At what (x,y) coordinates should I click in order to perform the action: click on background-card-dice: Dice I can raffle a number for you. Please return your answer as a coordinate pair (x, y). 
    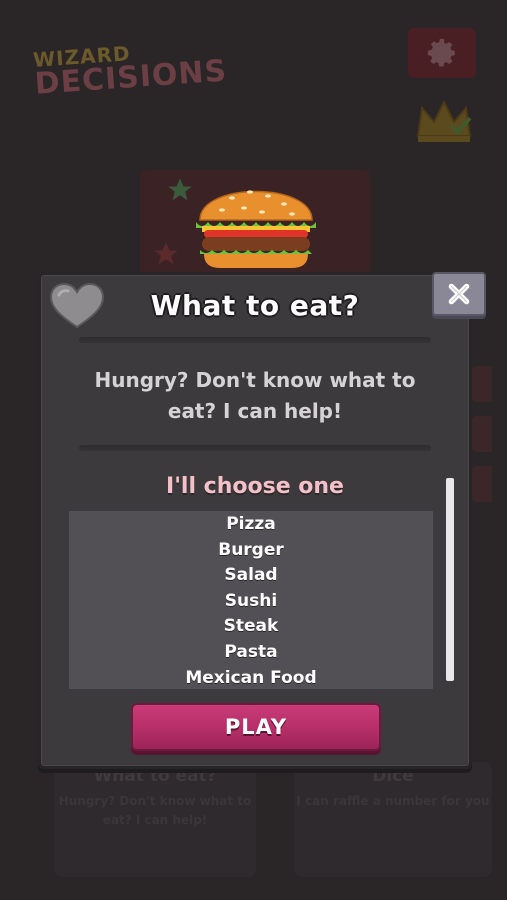
    Looking at the image, I should click on (393, 819).